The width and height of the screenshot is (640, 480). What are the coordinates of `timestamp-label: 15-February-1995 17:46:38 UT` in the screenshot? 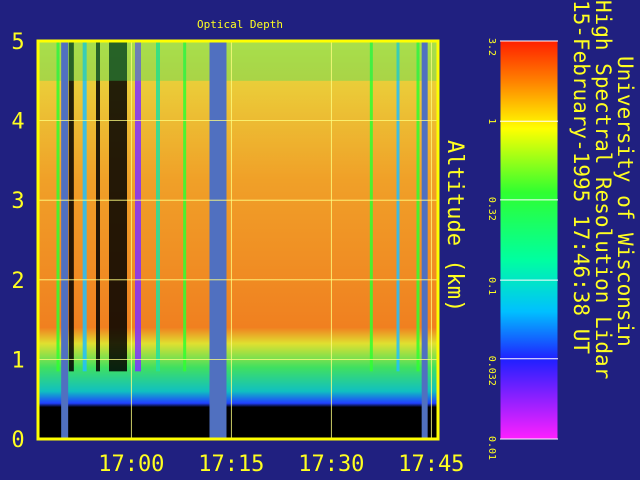 It's located at (581, 177).